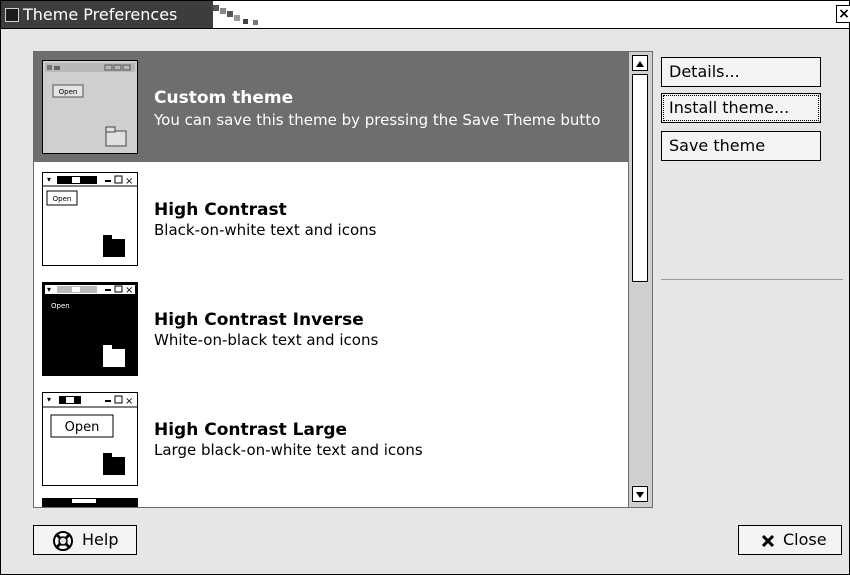 The image size is (850, 575). Describe the element at coordinates (251, 430) in the screenshot. I see `theme-name: High Contrast Large` at that location.